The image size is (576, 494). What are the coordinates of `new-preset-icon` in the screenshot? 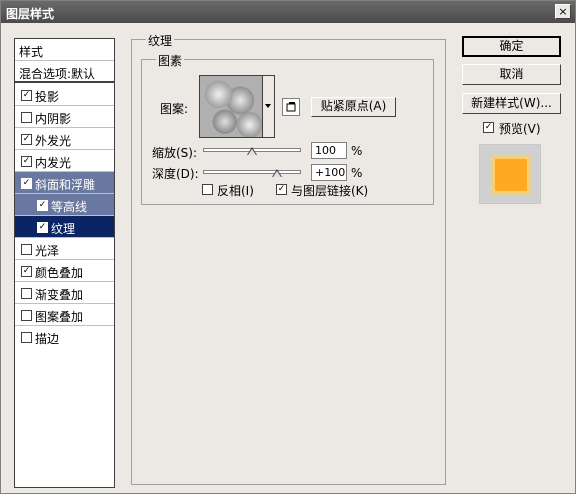 It's located at (291, 107).